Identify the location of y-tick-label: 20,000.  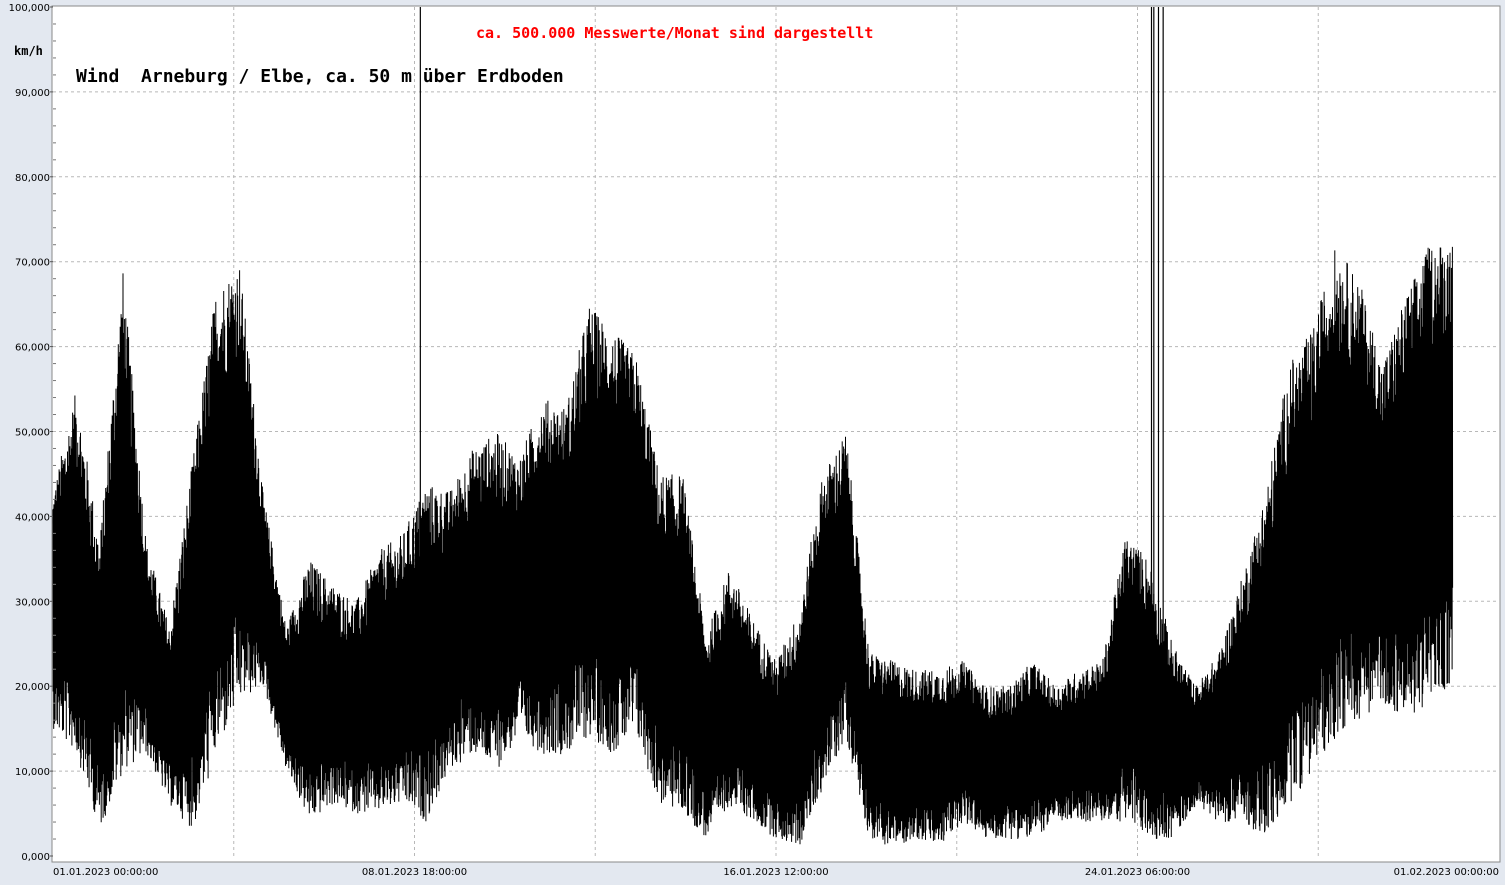
(32, 687).